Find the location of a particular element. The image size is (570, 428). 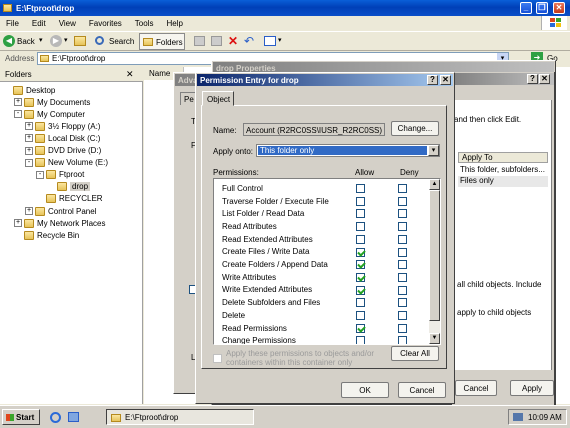

apply-within-checkbox is located at coordinates (217, 359).